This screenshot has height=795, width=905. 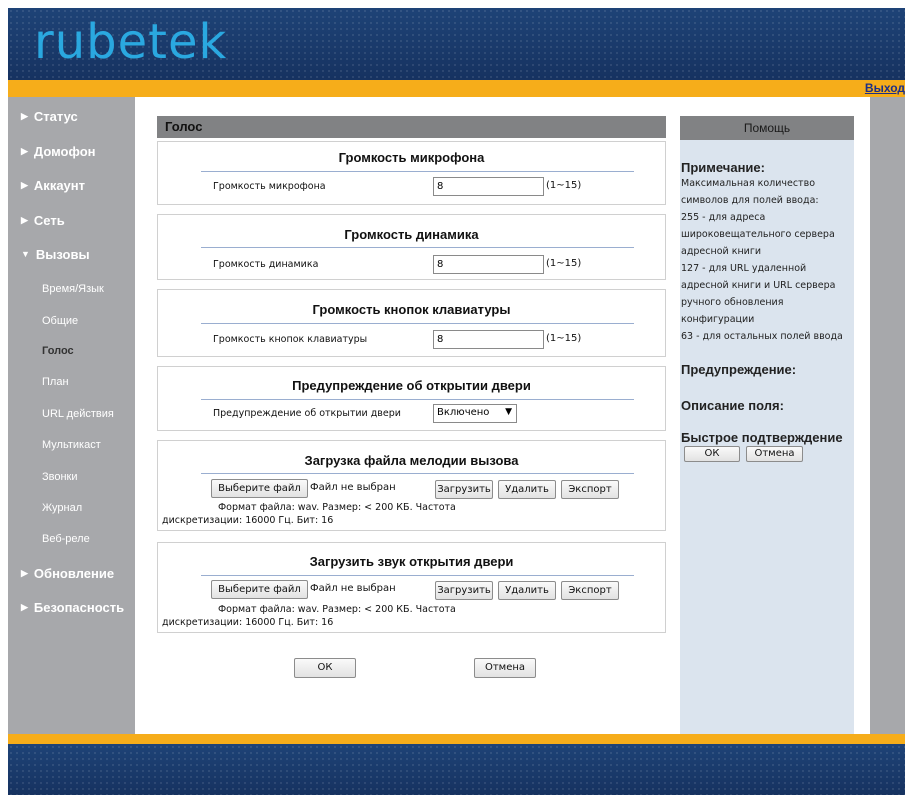 What do you see at coordinates (62, 254) in the screenshot?
I see `sidebar-item-label: Вызовы` at bounding box center [62, 254].